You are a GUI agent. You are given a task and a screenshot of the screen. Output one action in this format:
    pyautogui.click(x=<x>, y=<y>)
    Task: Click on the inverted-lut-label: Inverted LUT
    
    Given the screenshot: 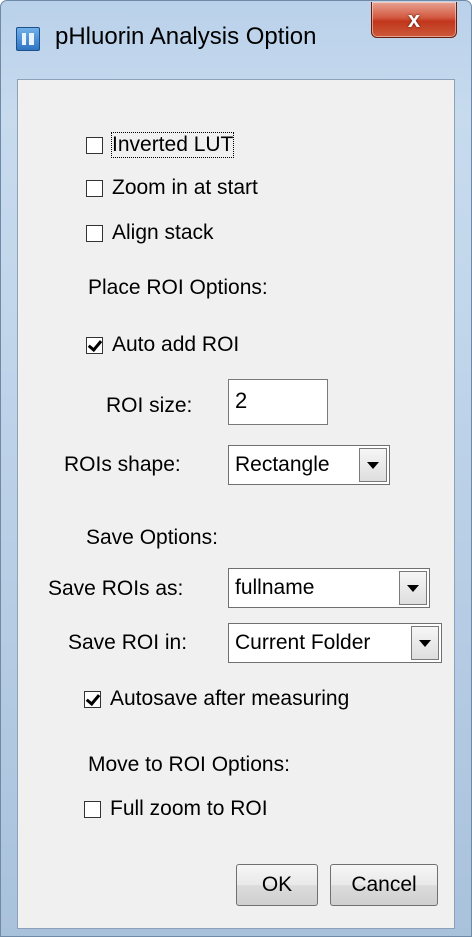 What is the action you would take?
    pyautogui.click(x=172, y=145)
    